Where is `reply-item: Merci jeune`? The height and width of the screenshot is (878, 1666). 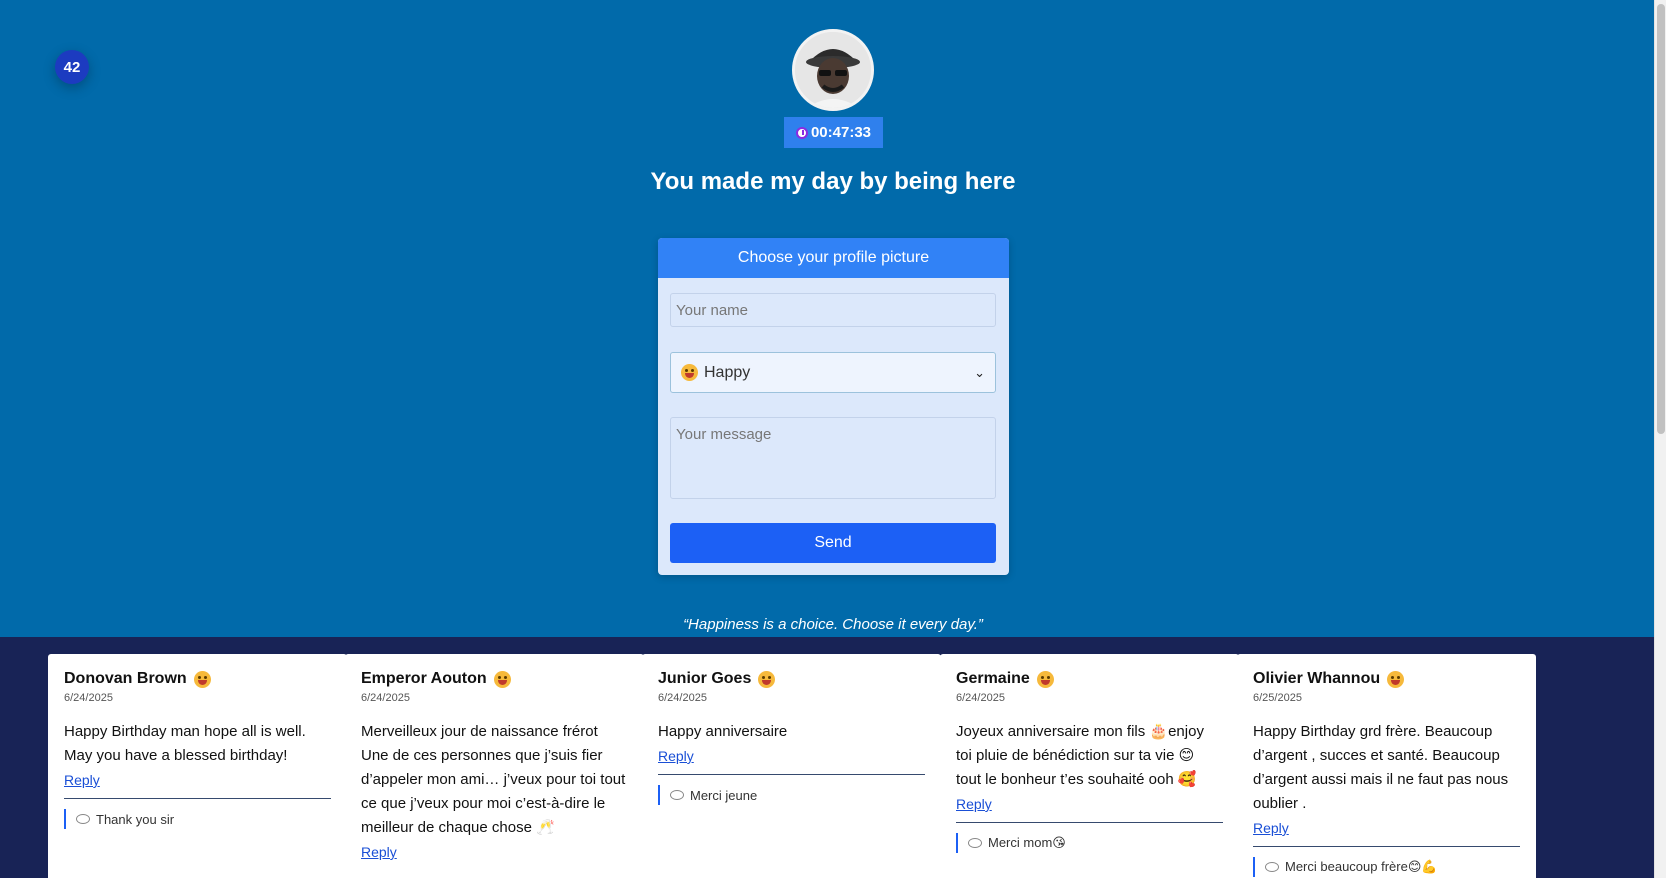
reply-item: Merci jeune is located at coordinates (791, 795).